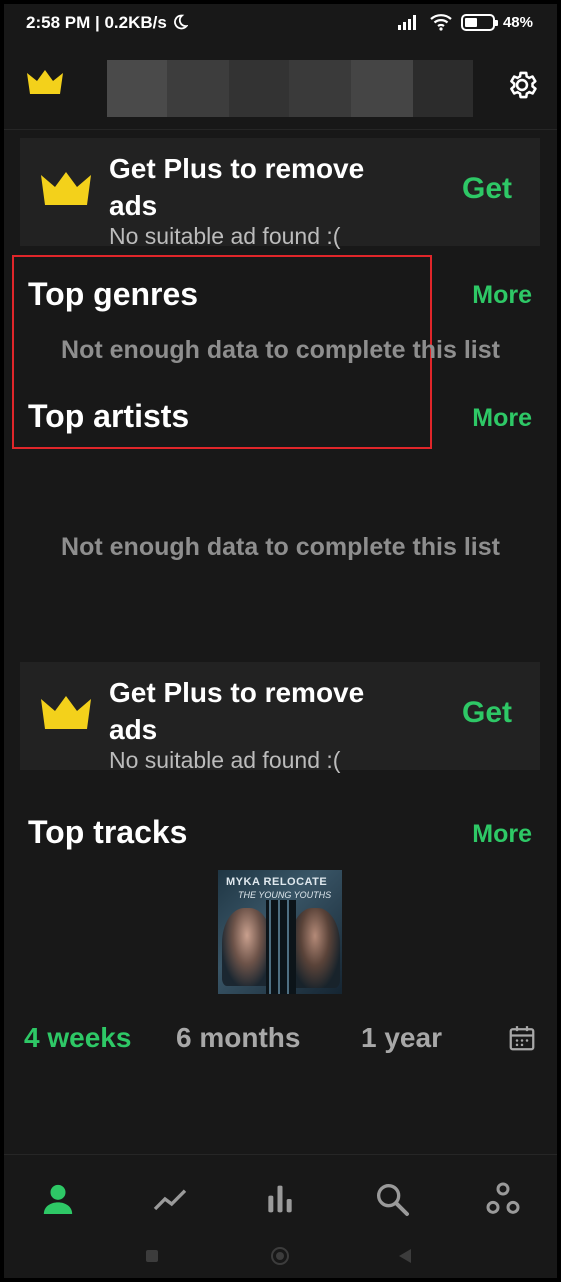 The height and width of the screenshot is (1282, 561). What do you see at coordinates (58, 1199) in the screenshot?
I see `profile-icon` at bounding box center [58, 1199].